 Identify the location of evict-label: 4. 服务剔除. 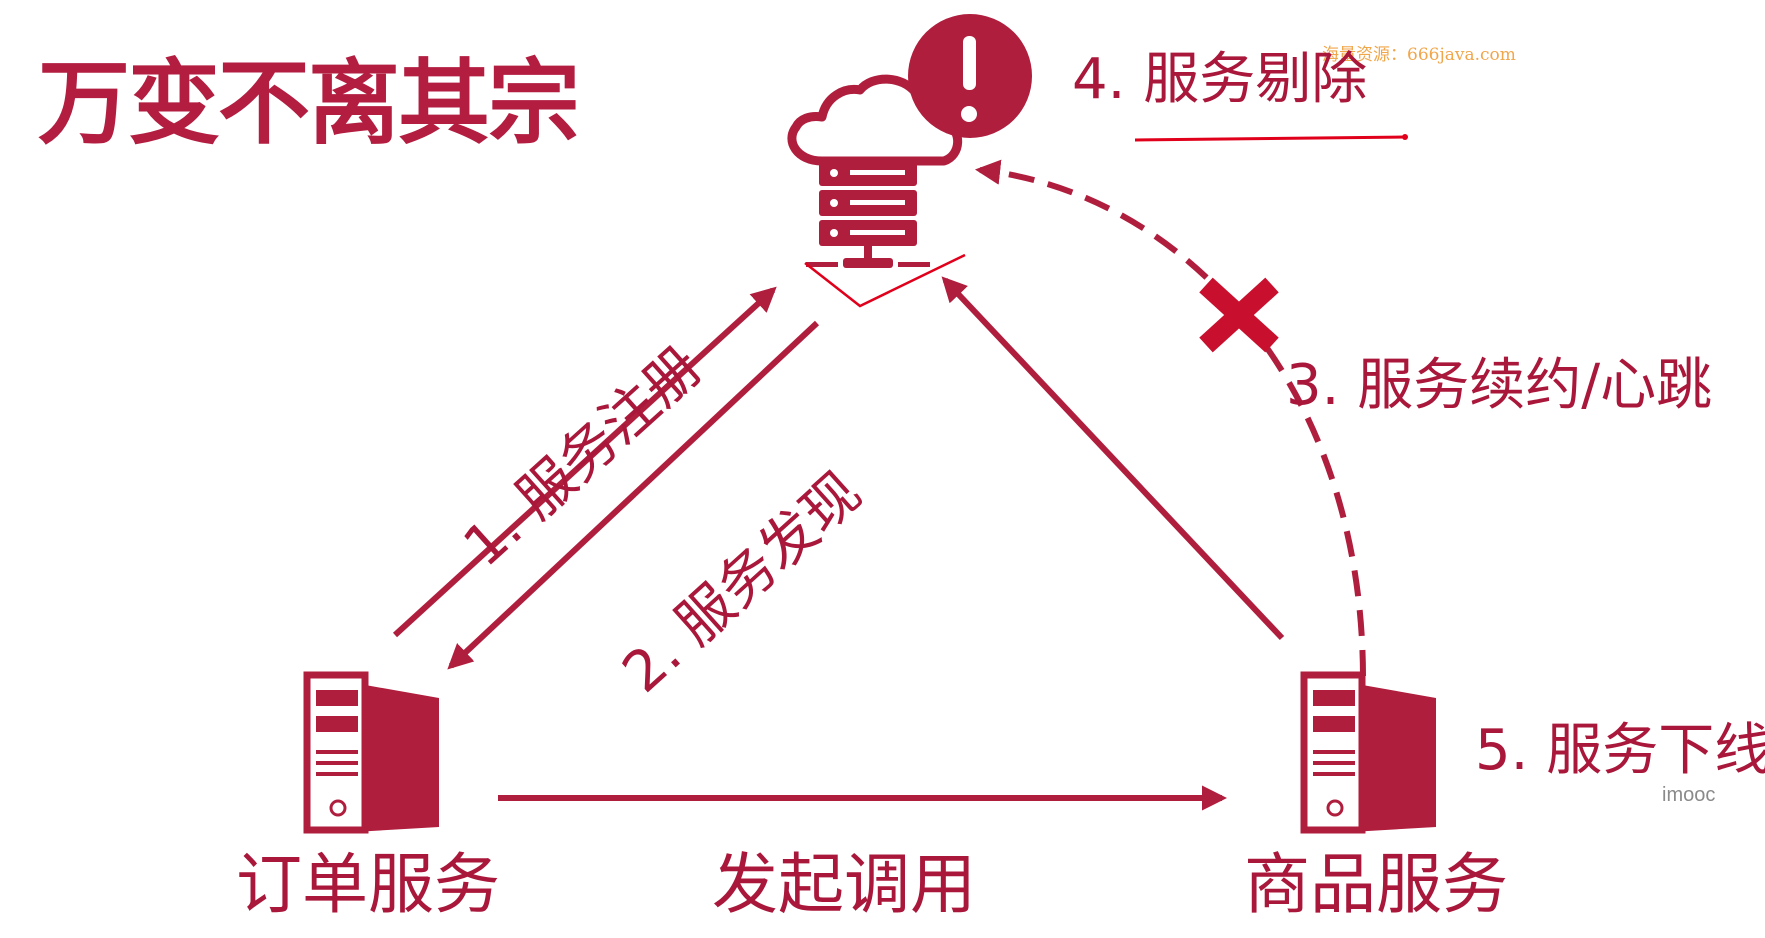
(1220, 79).